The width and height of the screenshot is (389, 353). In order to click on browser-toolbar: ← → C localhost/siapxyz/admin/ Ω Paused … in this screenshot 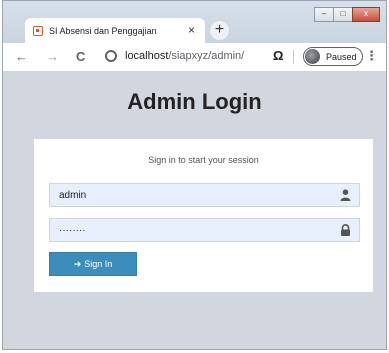, I will do `click(194, 57)`.